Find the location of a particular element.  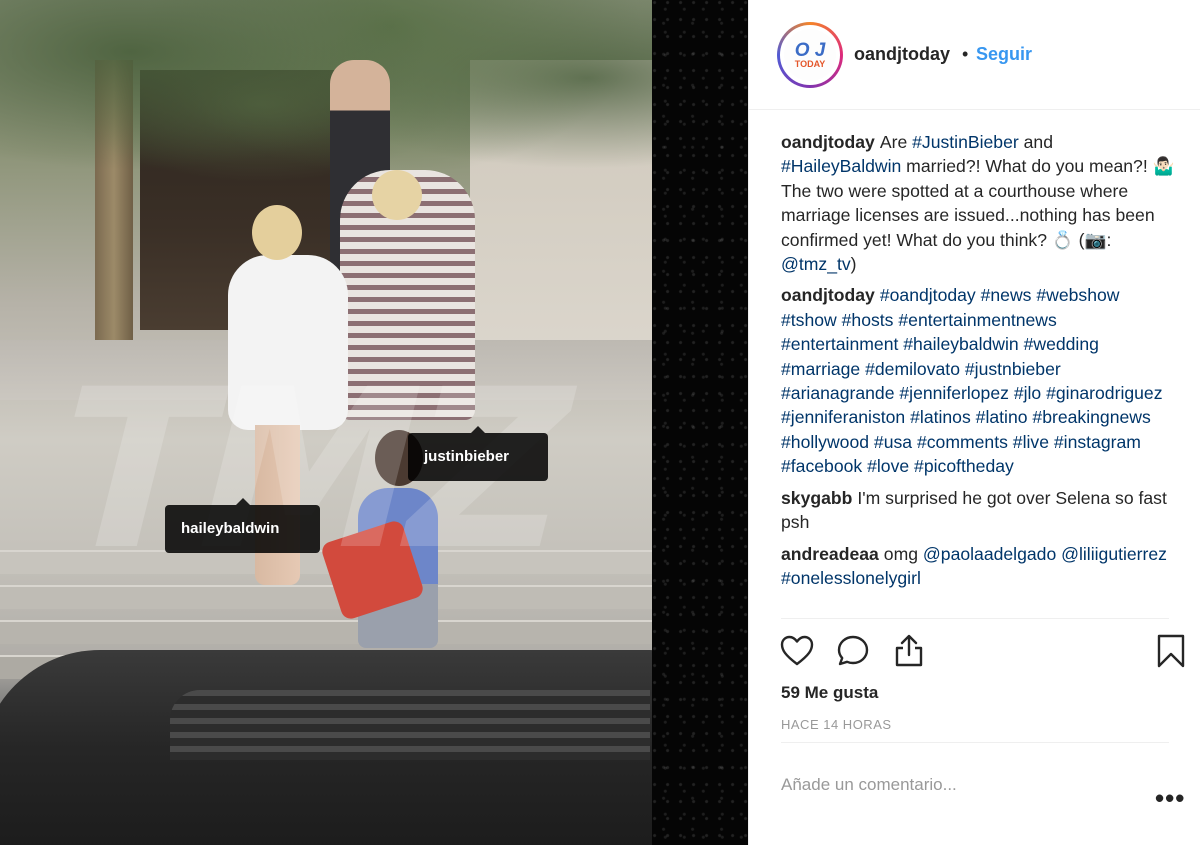

mention-link: @liliigutierrez is located at coordinates (1114, 554).